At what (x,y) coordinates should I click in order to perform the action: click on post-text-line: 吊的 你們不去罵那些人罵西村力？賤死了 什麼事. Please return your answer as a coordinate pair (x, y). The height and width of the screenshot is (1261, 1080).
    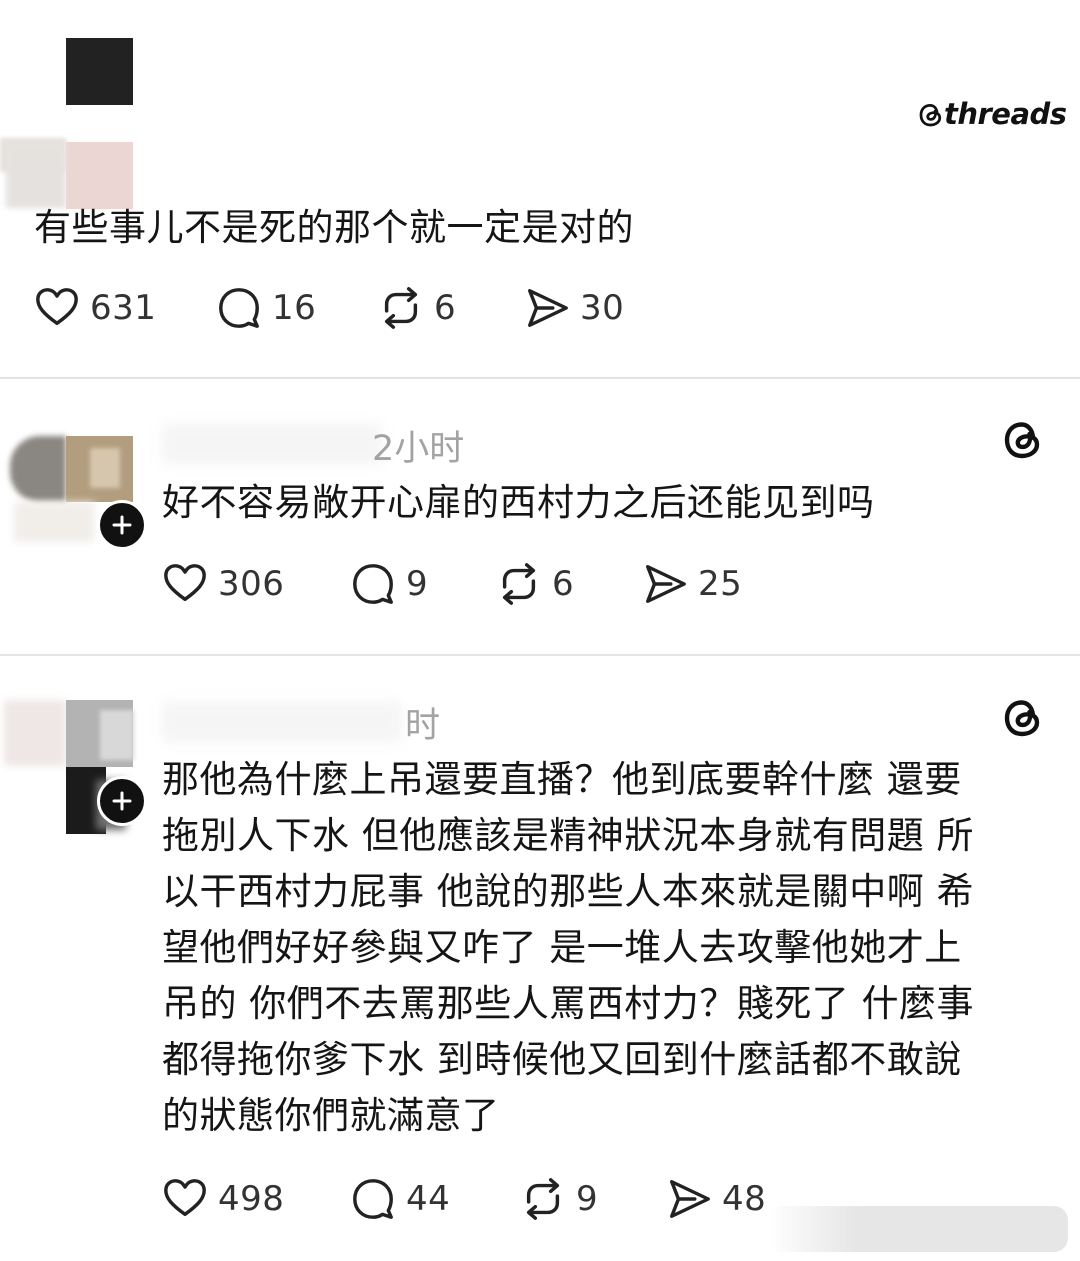
    Looking at the image, I should click on (568, 1003).